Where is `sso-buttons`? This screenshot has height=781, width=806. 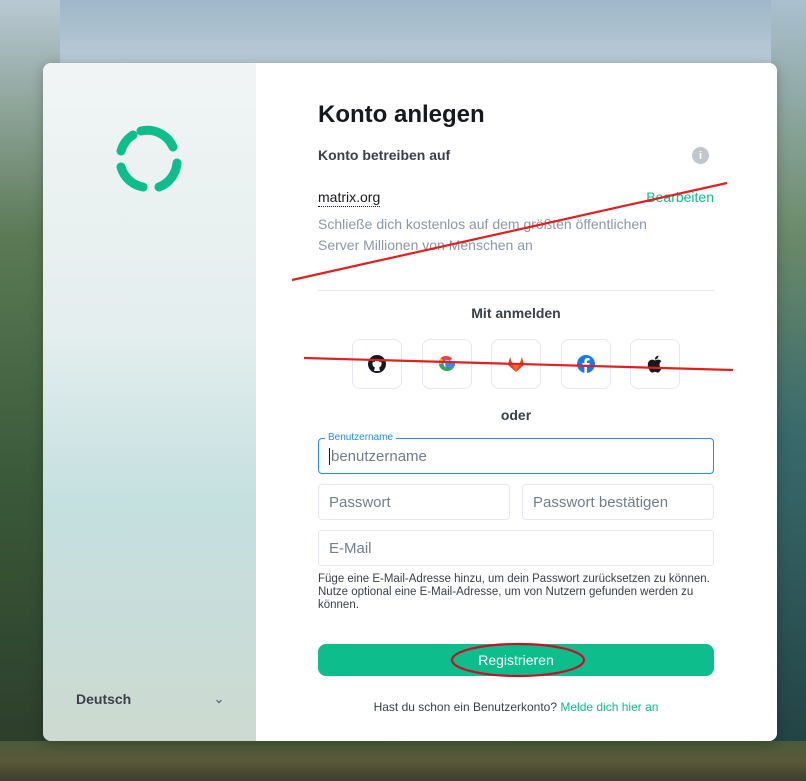 sso-buttons is located at coordinates (516, 364).